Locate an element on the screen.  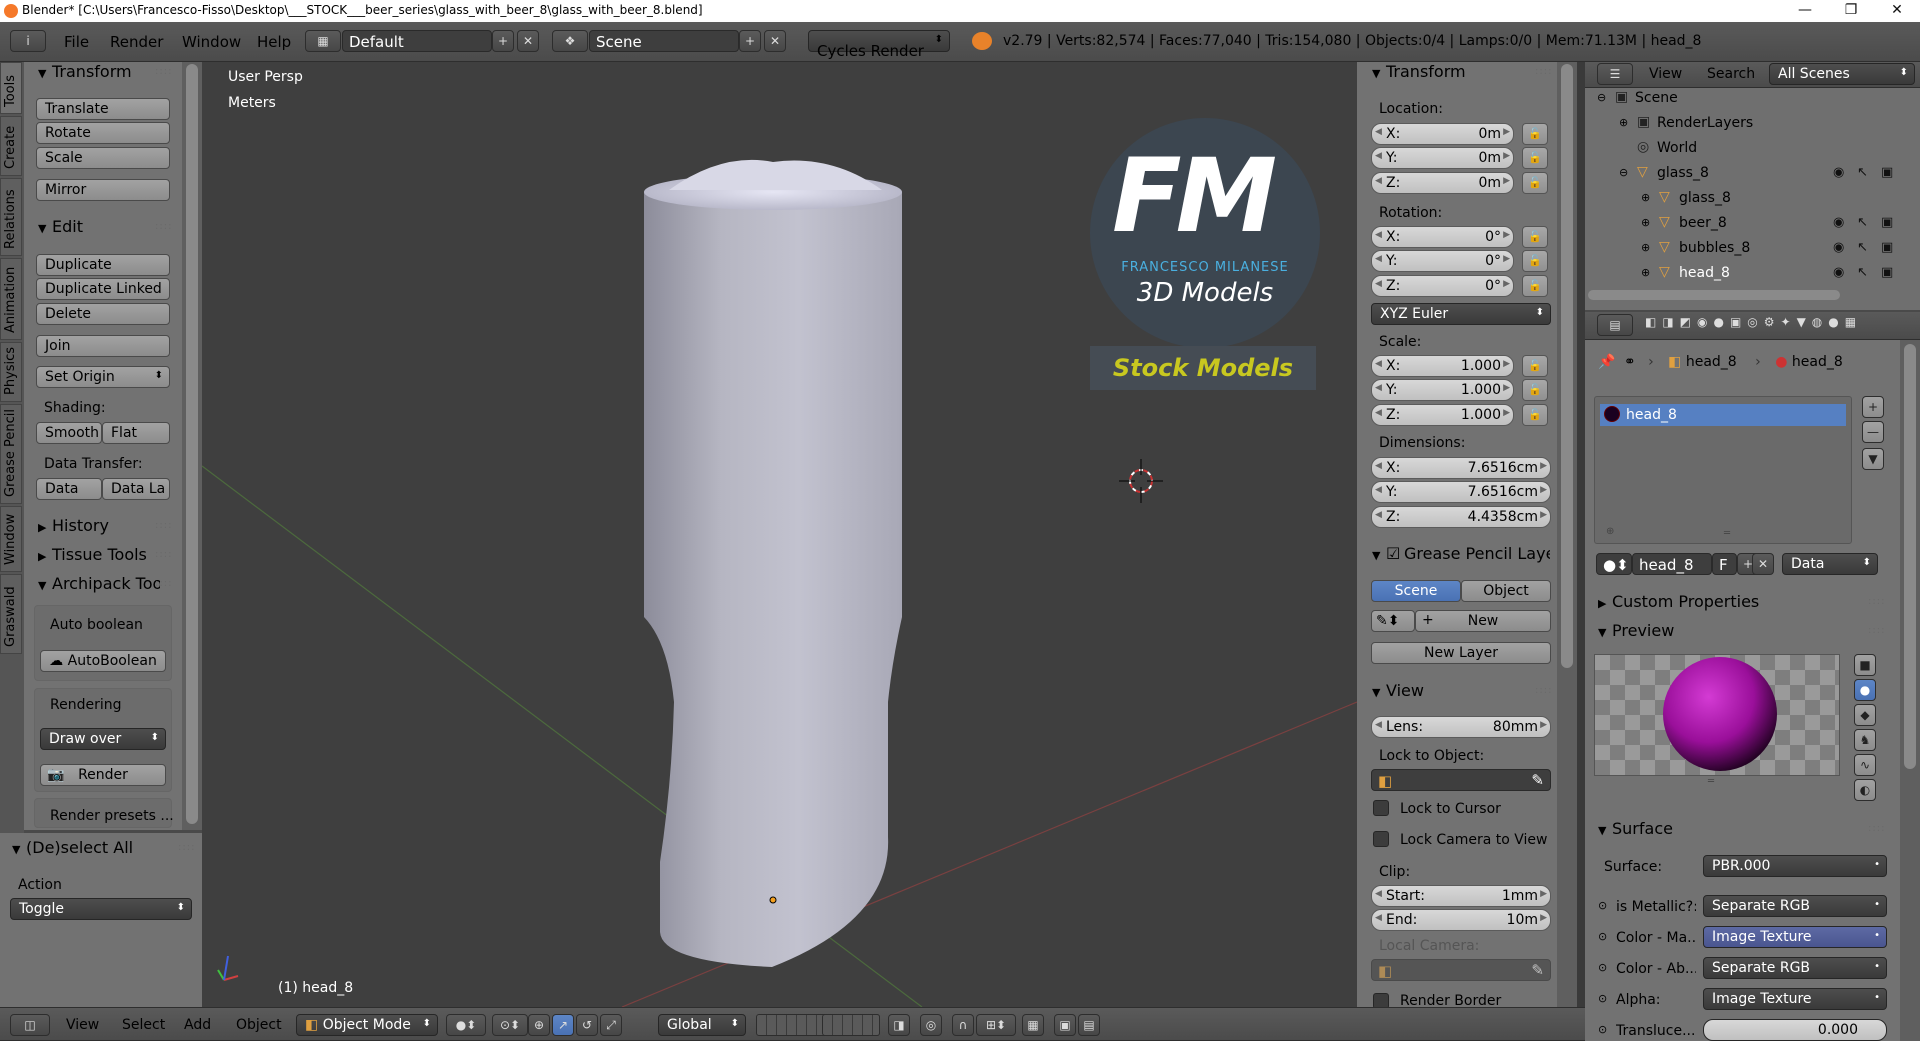
gp-new-layer-button: New Layer is located at coordinates (1461, 653).